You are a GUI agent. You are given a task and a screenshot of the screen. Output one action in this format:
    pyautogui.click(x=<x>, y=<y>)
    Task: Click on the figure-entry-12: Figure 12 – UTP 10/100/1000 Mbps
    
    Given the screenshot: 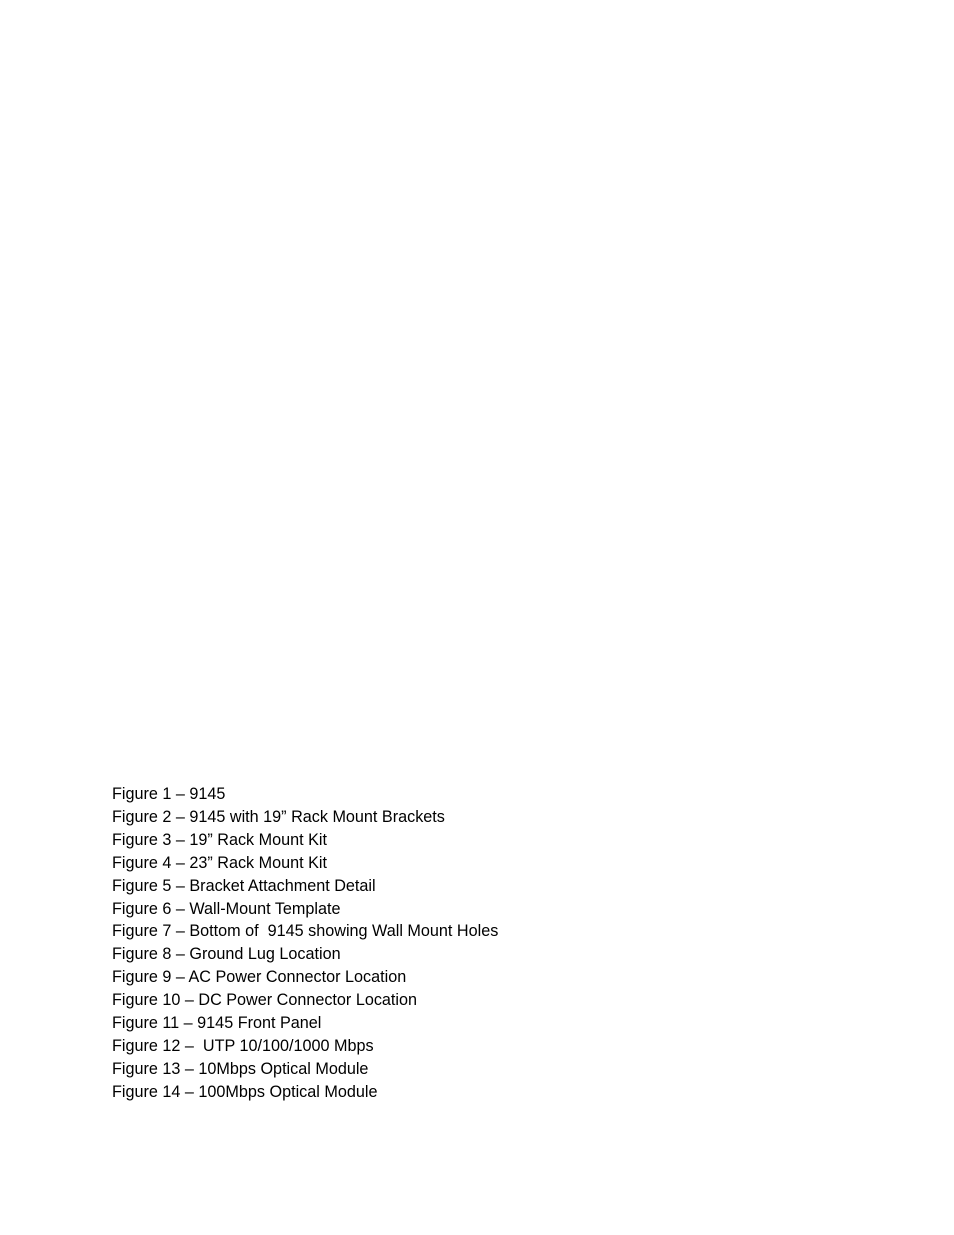 What is the action you would take?
    pyautogui.click(x=243, y=1045)
    